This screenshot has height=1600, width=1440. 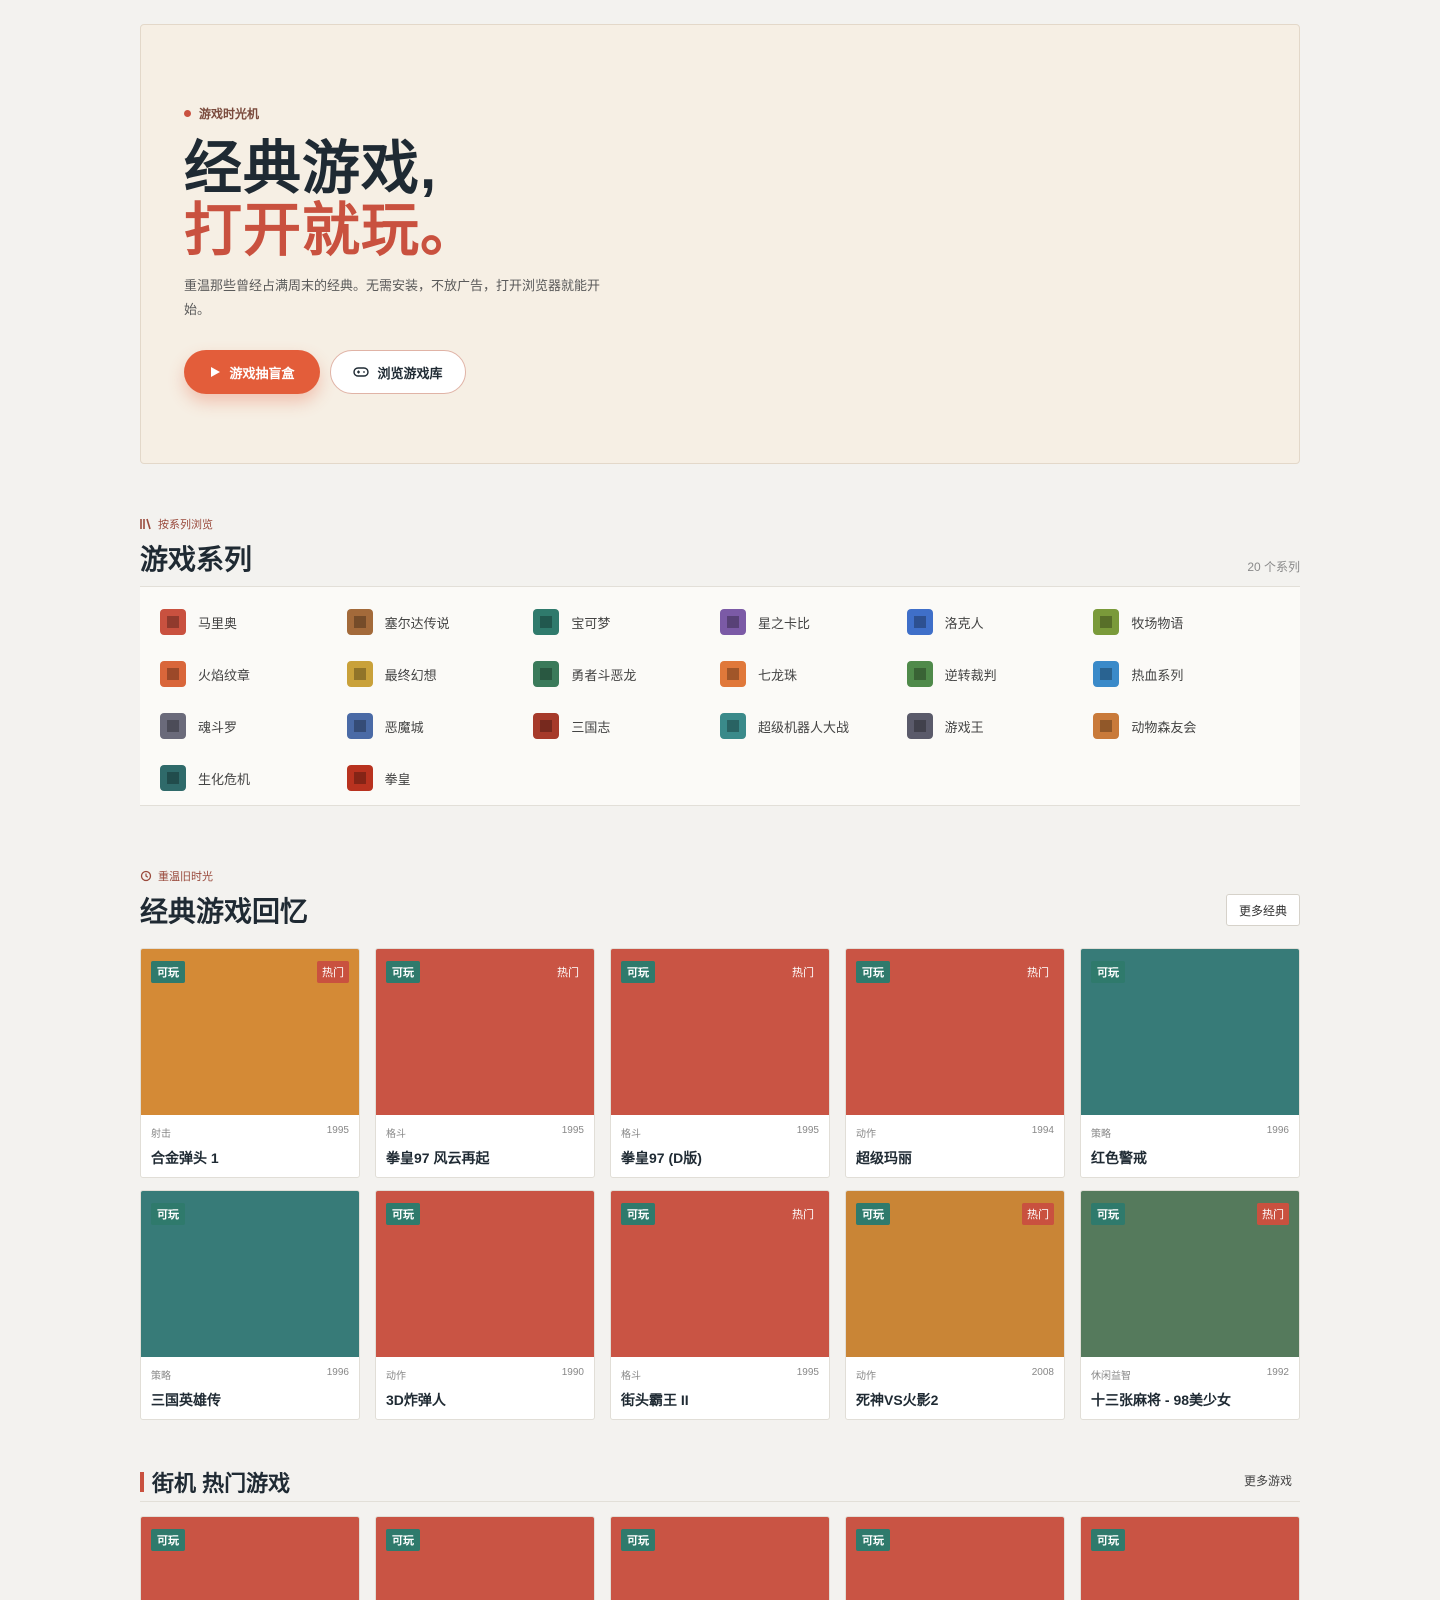 What do you see at coordinates (1186, 674) in the screenshot?
I see `series-item: 热血系列` at bounding box center [1186, 674].